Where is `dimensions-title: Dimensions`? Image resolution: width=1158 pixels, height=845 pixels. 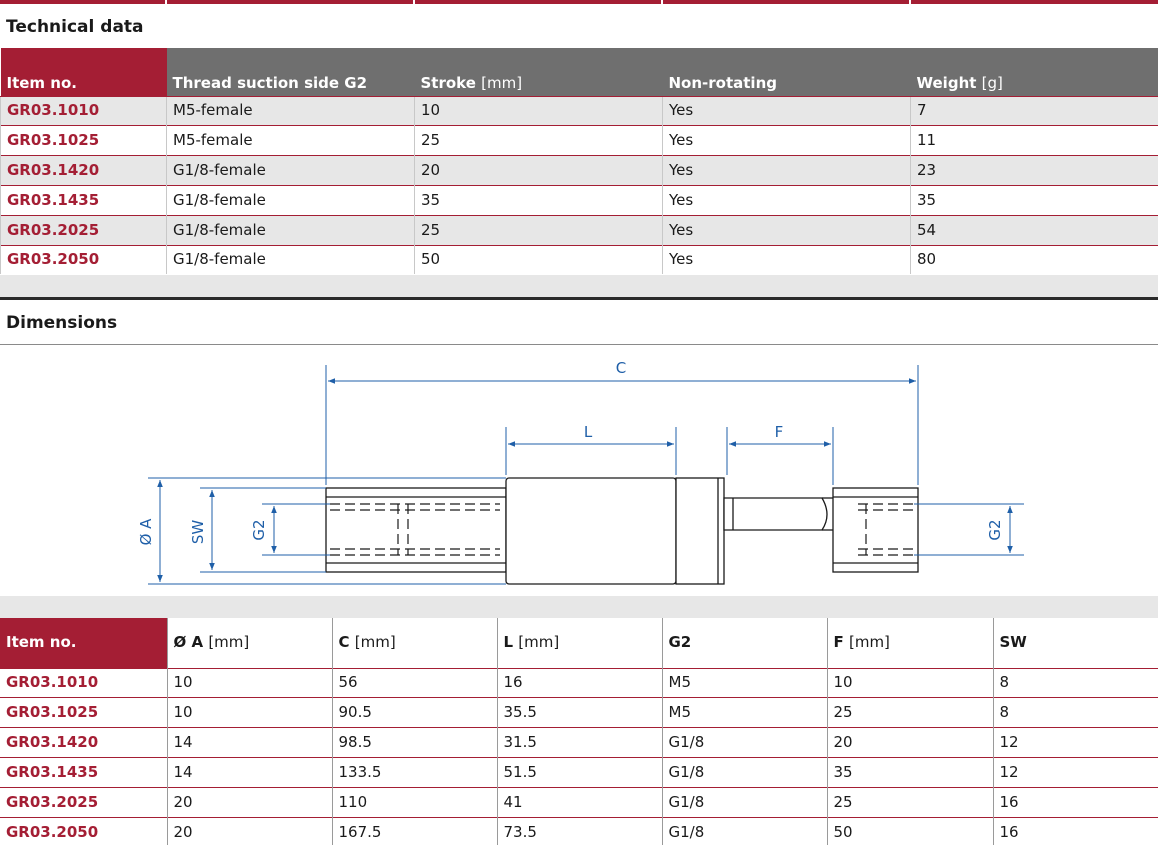 dimensions-title: Dimensions is located at coordinates (62, 323).